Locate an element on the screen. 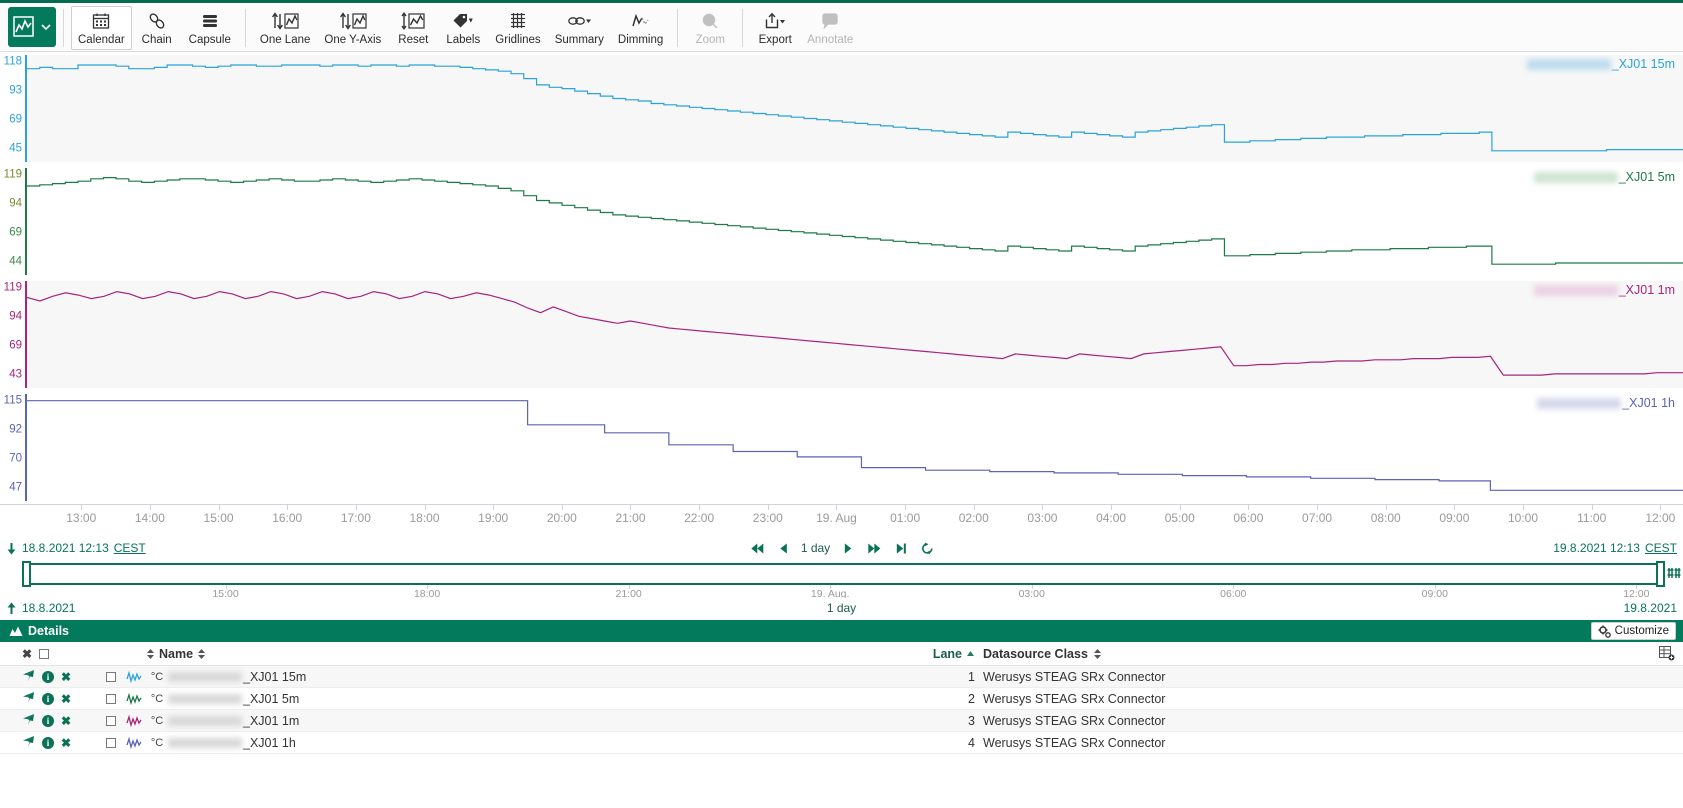 The height and width of the screenshot is (808, 1683). summary-button: Summary is located at coordinates (579, 28).